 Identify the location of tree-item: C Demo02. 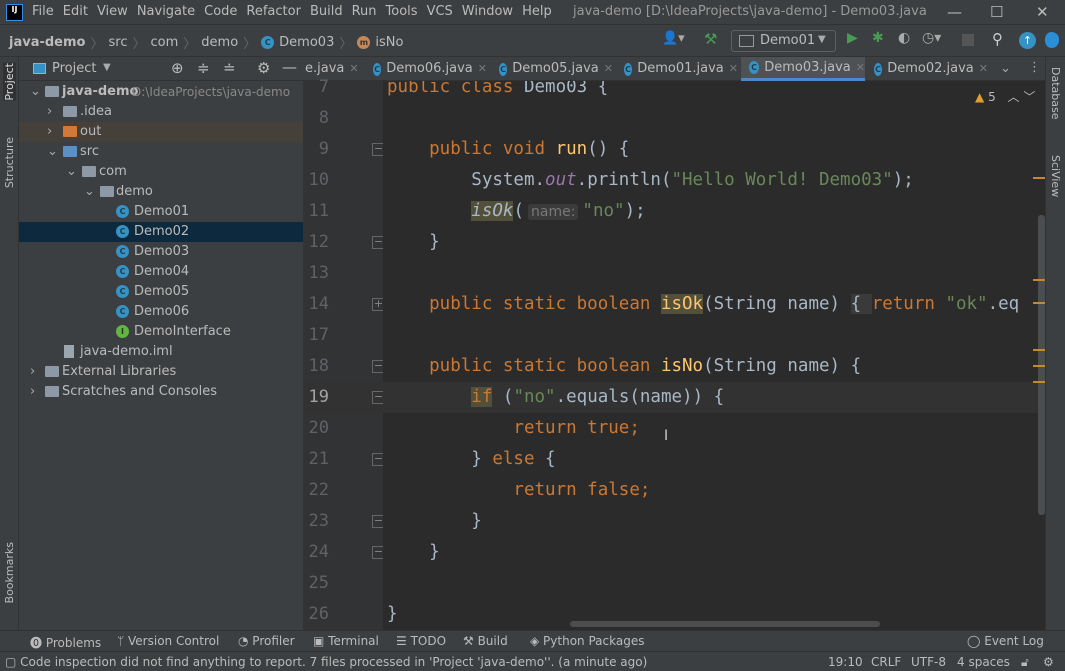
(161, 232).